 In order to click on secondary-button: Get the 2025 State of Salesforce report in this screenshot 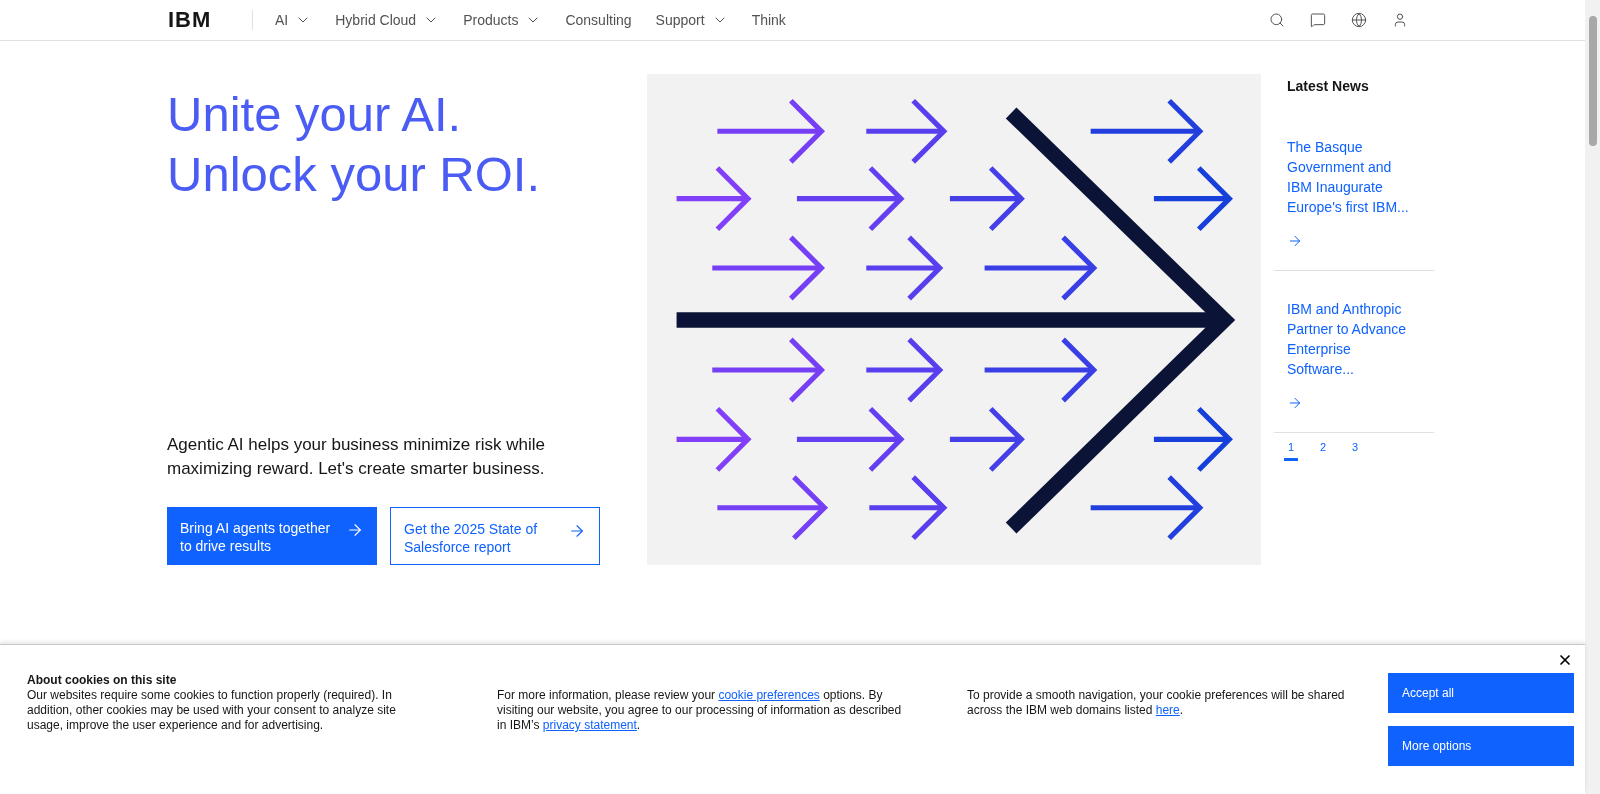, I will do `click(495, 536)`.